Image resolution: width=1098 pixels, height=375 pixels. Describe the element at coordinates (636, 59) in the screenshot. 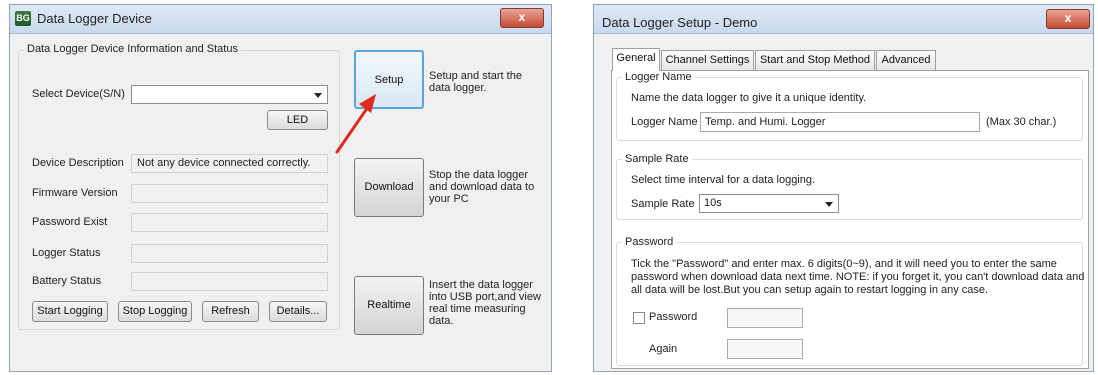

I see `tab-general: General` at that location.